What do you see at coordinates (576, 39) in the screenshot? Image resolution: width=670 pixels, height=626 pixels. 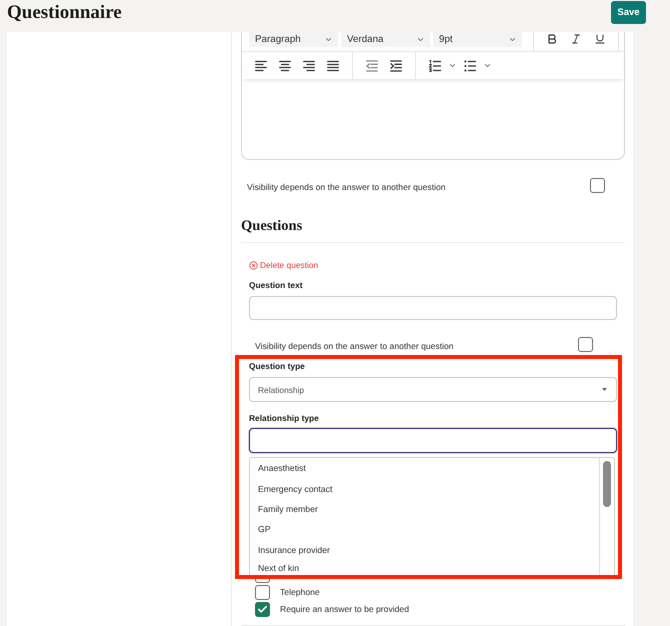 I see `italic-icon` at bounding box center [576, 39].